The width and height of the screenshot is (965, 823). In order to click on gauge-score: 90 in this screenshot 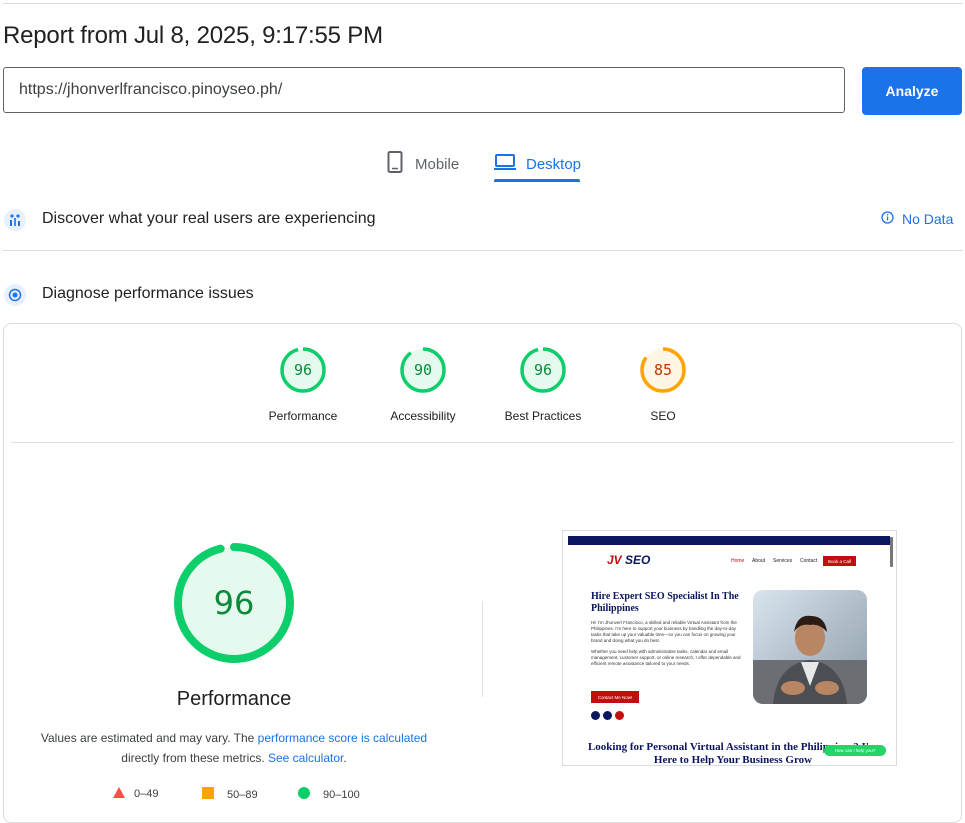, I will do `click(423, 370)`.